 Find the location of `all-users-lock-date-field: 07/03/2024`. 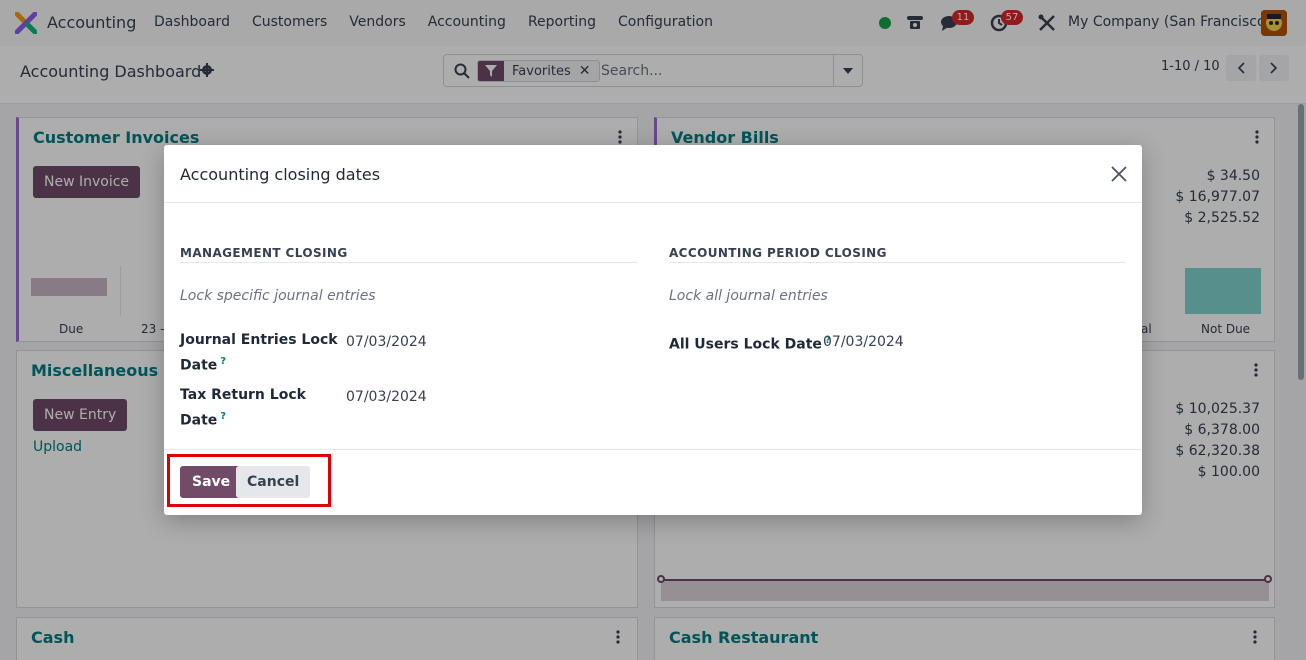

all-users-lock-date-field: 07/03/2024 is located at coordinates (863, 342).